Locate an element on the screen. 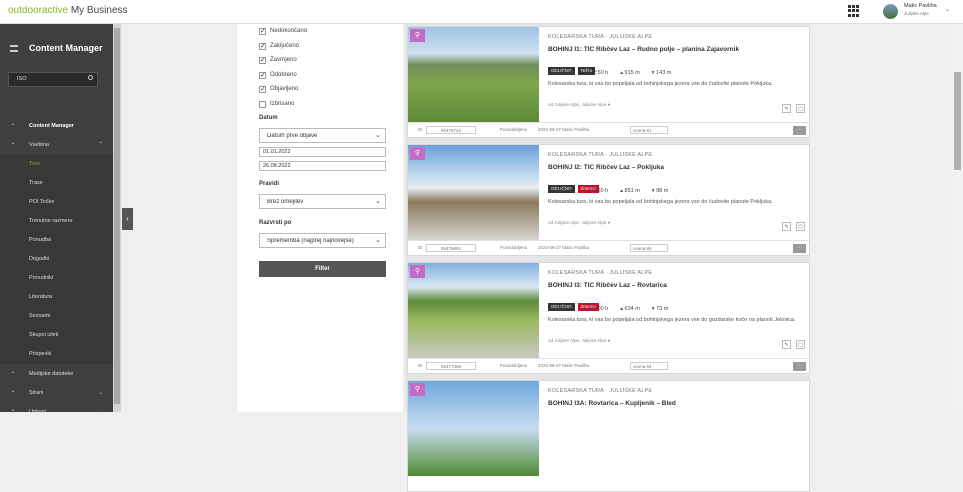  page-icon: ▪ is located at coordinates (13, 392).